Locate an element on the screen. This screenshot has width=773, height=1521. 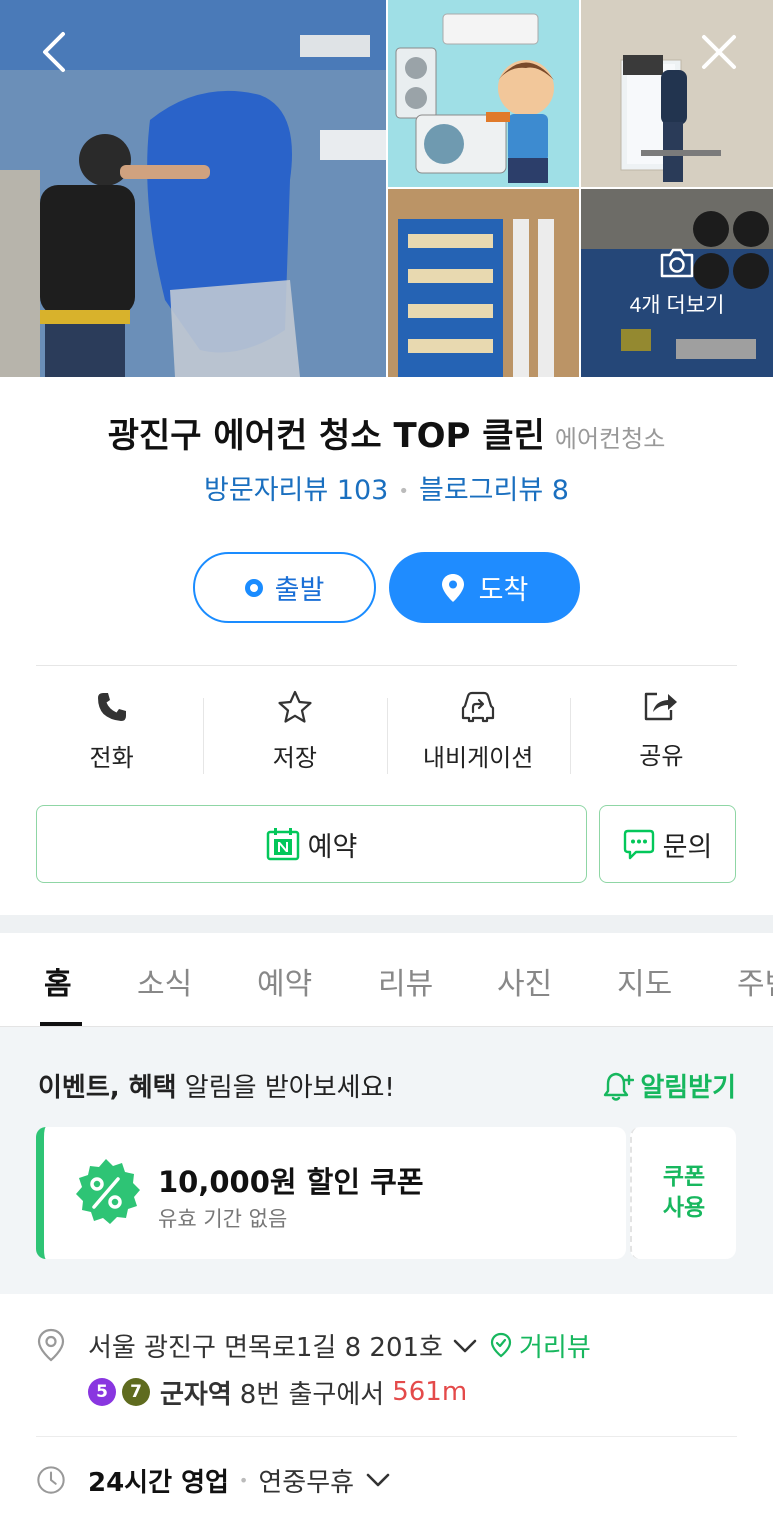
subway-row: 5 7 군자역 8번 출구에서 561m is located at coordinates (277, 1392).